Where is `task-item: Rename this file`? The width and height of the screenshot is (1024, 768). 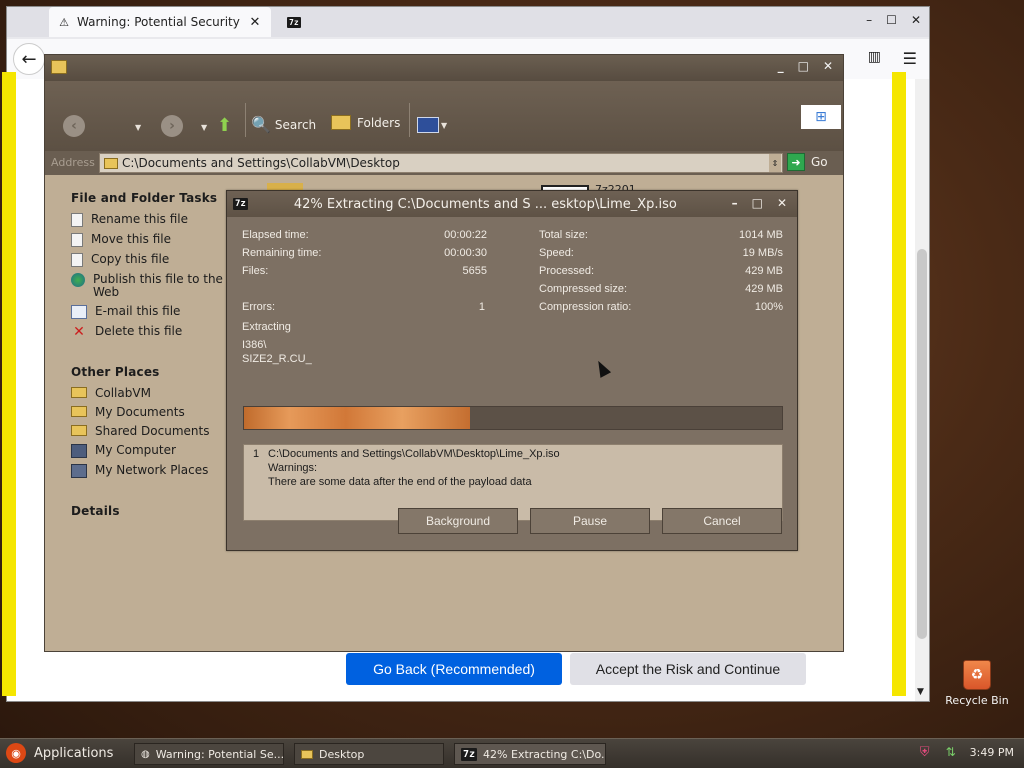
task-item: Rename this file is located at coordinates (161, 220).